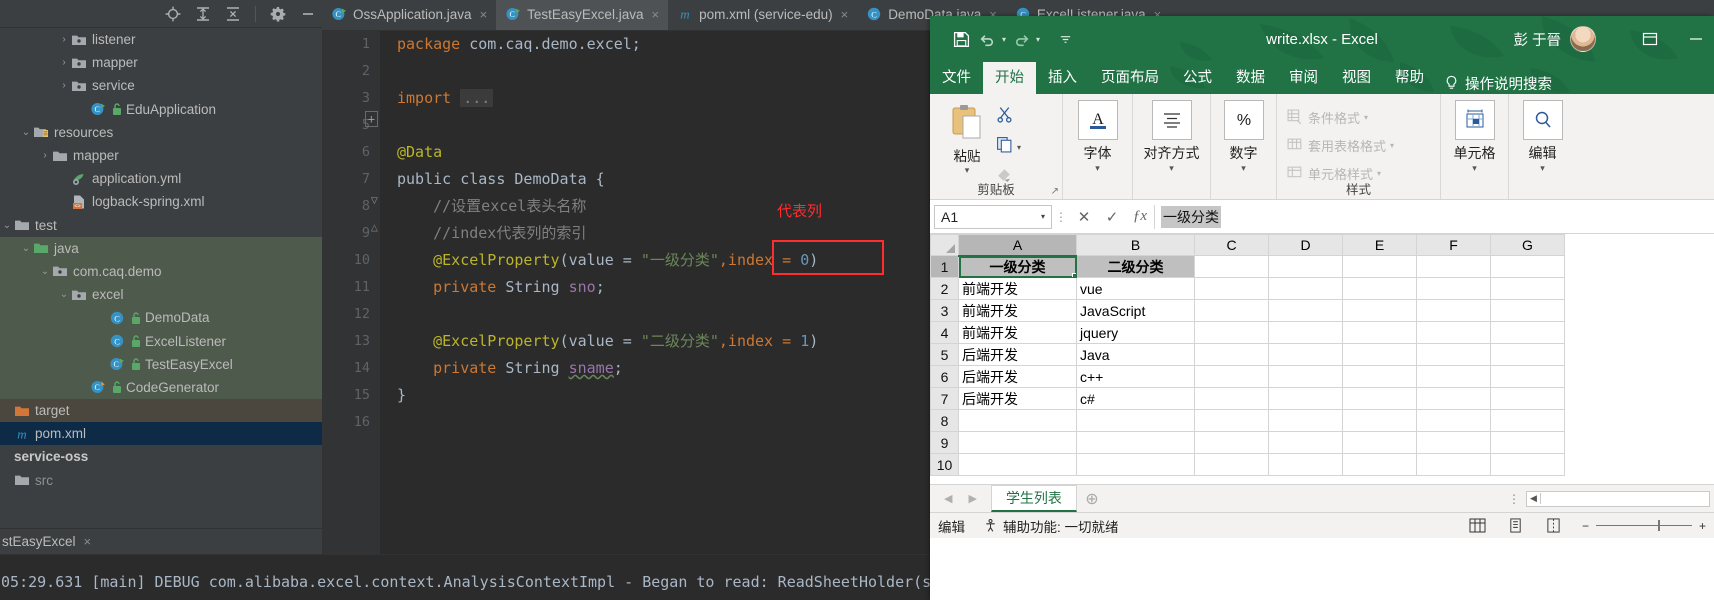 Image resolution: width=1714 pixels, height=600 pixels. Describe the element at coordinates (1171, 168) in the screenshot. I see `alignment-chevron-down-icon: ▾` at that location.